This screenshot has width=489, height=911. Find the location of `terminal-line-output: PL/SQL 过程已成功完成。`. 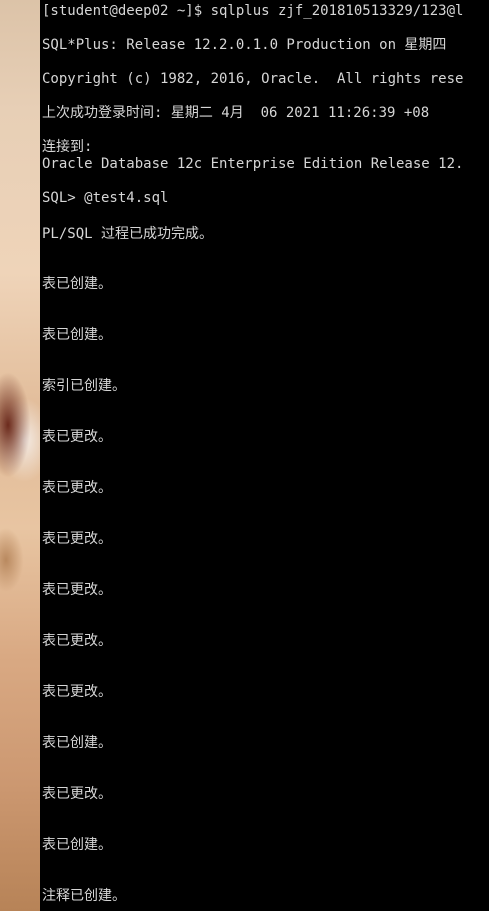

terminal-line-output: PL/SQL 过程已成功完成。 is located at coordinates (128, 234).